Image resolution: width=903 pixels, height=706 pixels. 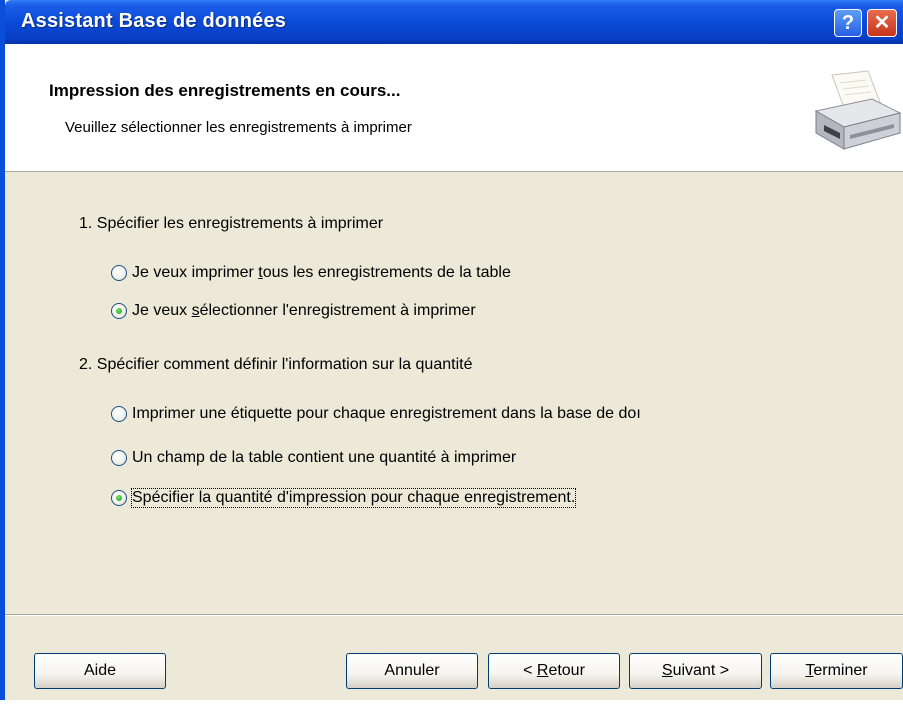 I want to click on finish-button-label: Terminer, so click(x=836, y=670).